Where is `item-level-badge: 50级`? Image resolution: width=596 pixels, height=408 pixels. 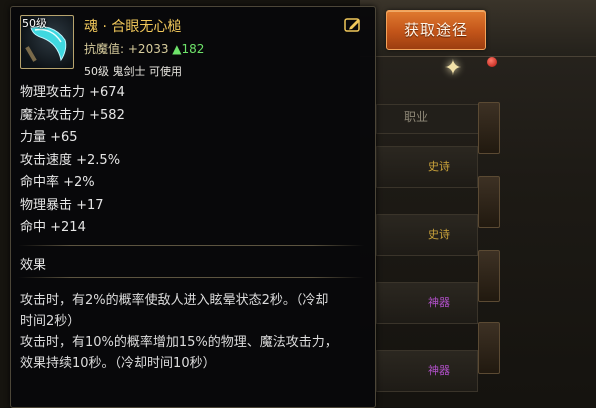
item-level-badge: 50级 is located at coordinates (34, 23).